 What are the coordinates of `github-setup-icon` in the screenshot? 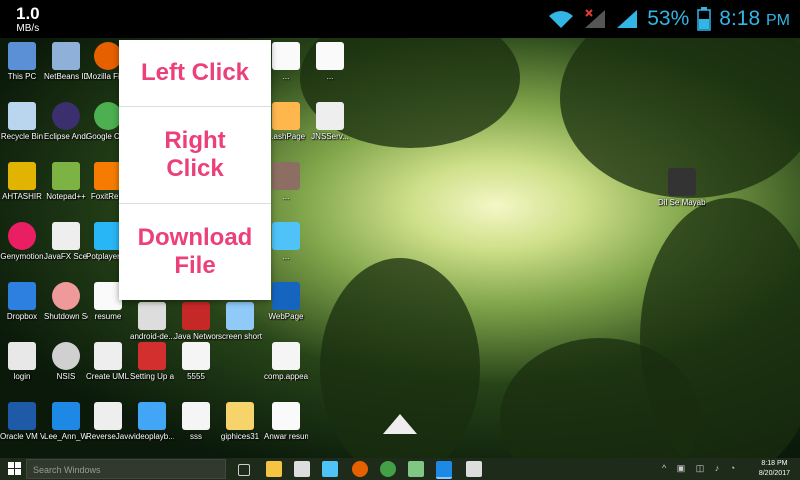 It's located at (152, 356).